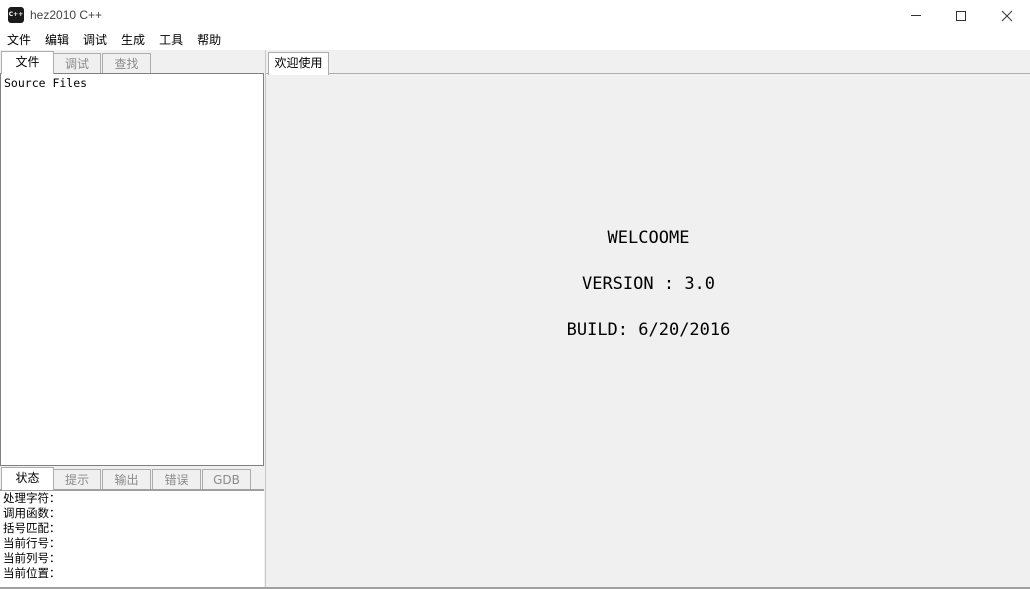 This screenshot has height=589, width=1030. Describe the element at coordinates (32, 573) in the screenshot. I see `status-current-position: 当前位置：` at that location.